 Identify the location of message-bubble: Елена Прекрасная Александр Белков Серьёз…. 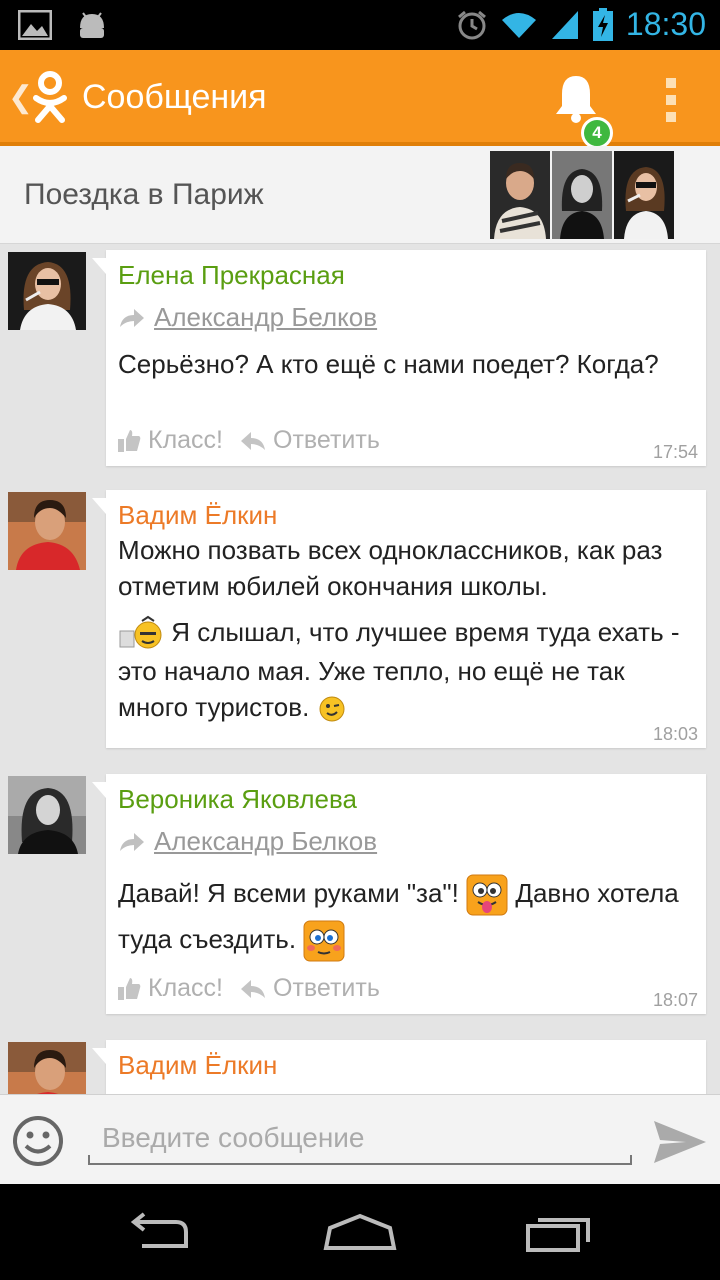
(399, 358).